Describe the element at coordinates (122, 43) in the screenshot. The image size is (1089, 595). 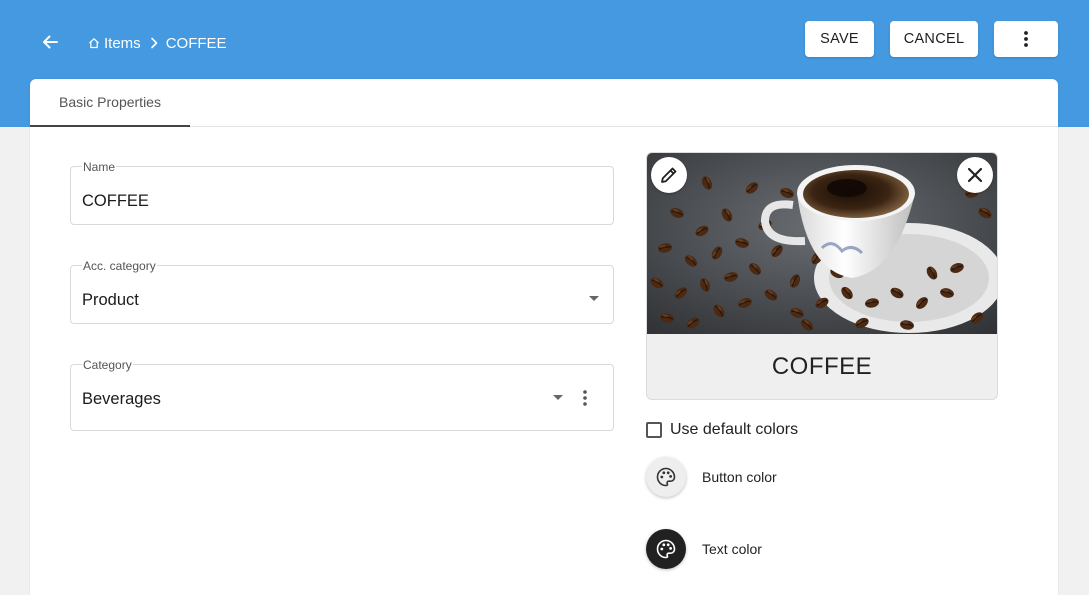
I see `breadcrumb-items-link: Items` at that location.